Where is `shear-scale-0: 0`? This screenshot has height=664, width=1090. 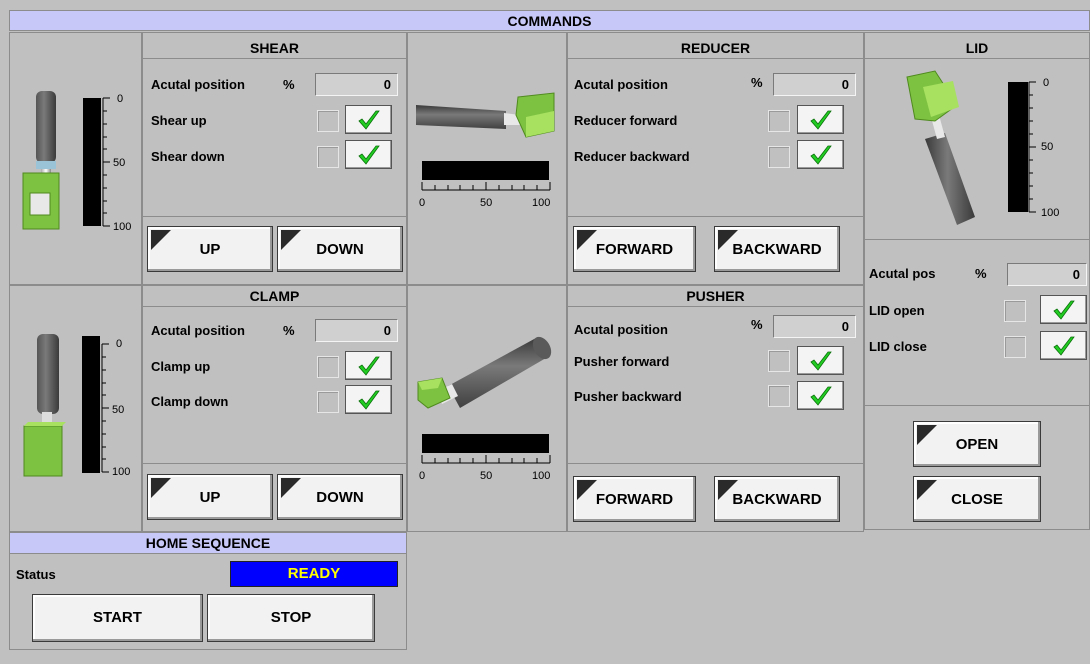 shear-scale-0: 0 is located at coordinates (120, 99).